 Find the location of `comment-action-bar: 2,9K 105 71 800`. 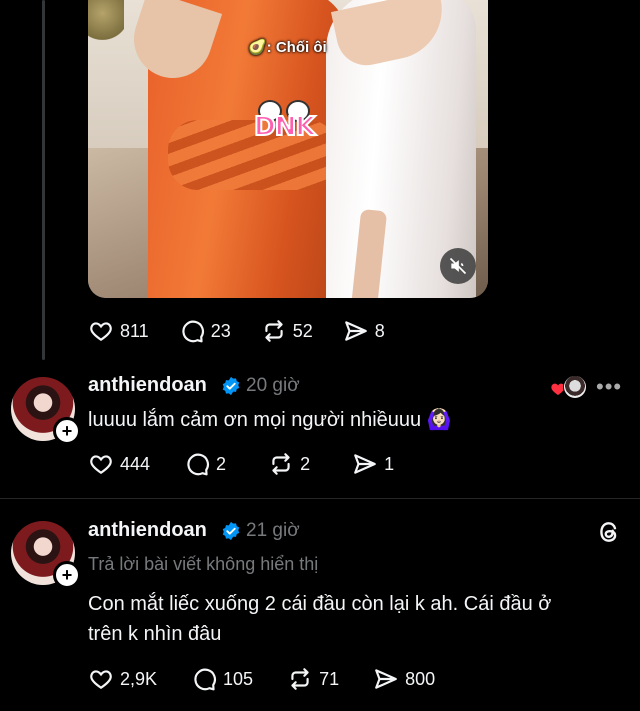

comment-action-bar: 2,9K 105 71 800 is located at coordinates (276, 679).